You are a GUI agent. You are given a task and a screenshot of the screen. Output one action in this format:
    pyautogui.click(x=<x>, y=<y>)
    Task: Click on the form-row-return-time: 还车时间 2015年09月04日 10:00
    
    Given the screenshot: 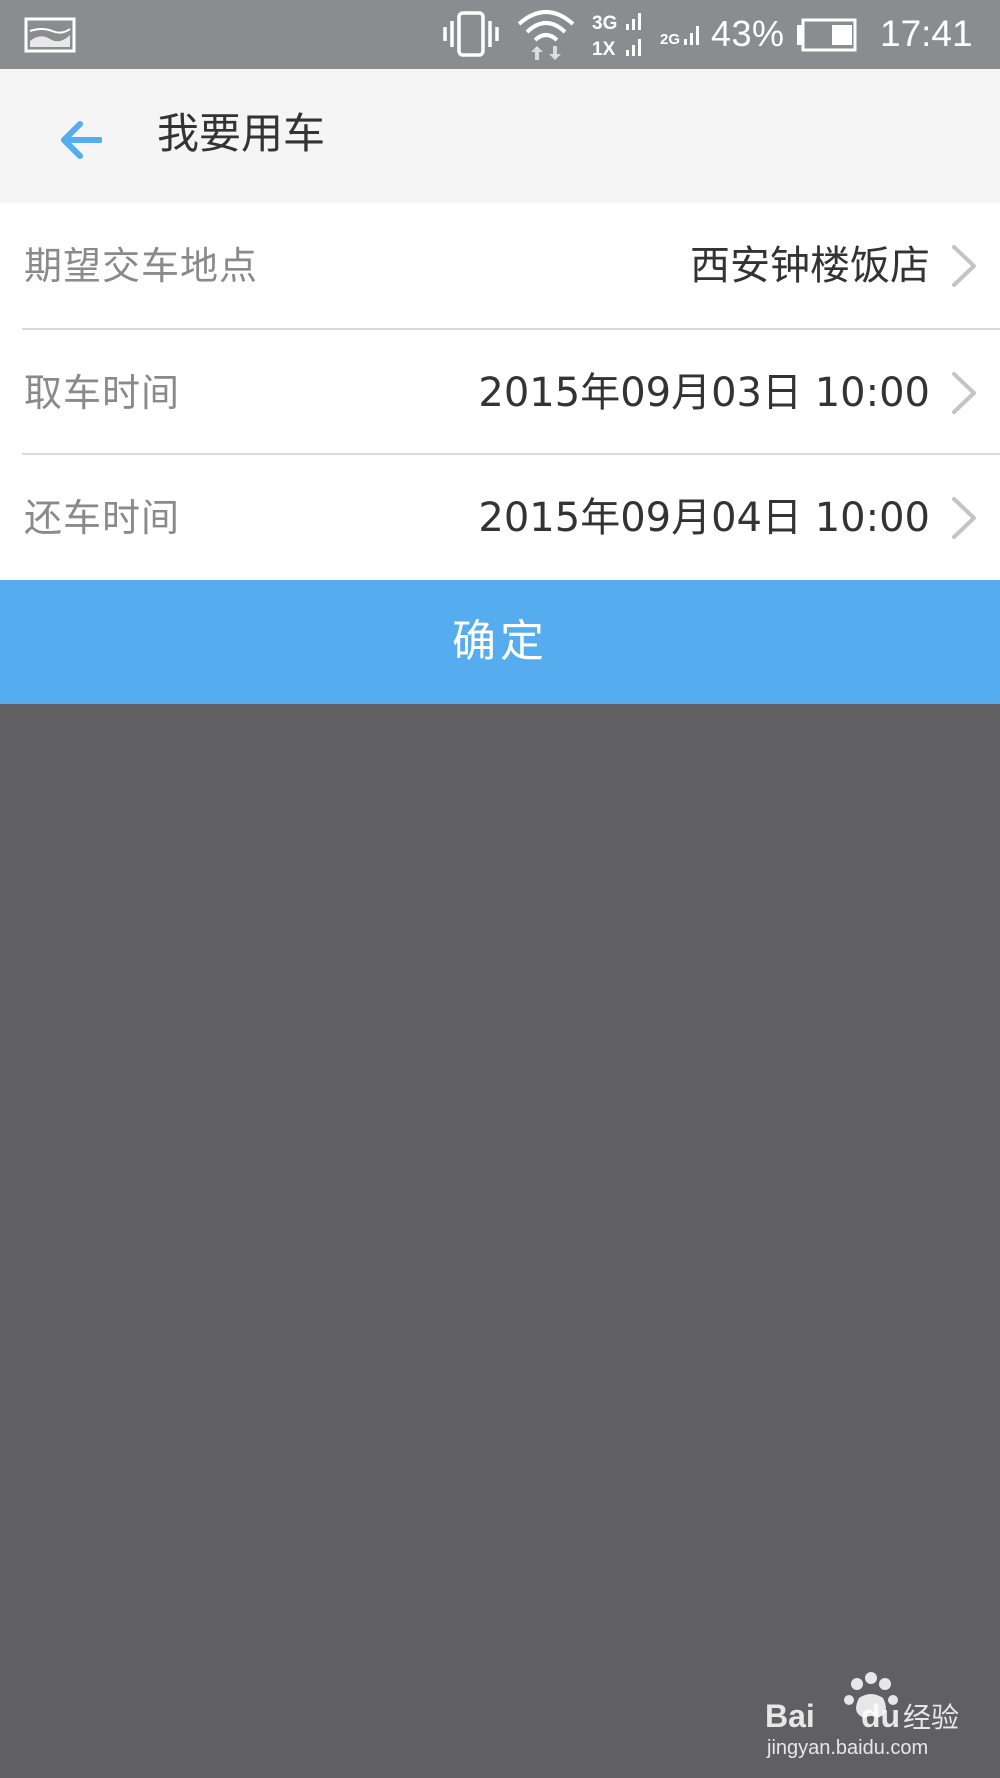 What is the action you would take?
    pyautogui.click(x=500, y=517)
    